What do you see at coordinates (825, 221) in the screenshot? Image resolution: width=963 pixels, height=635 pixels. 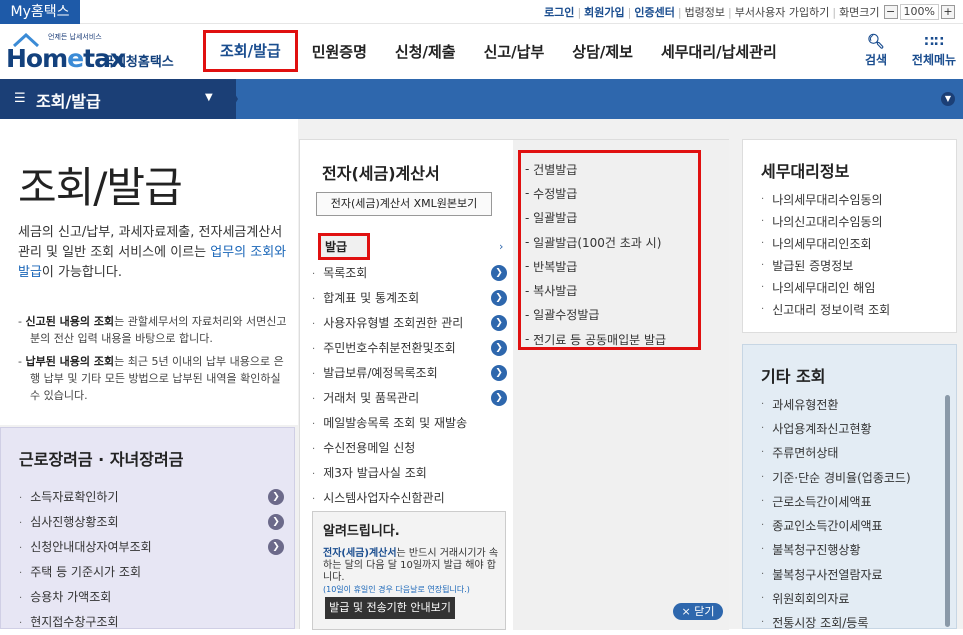 I see `list-item: · 나의신고대리수임동의` at bounding box center [825, 221].